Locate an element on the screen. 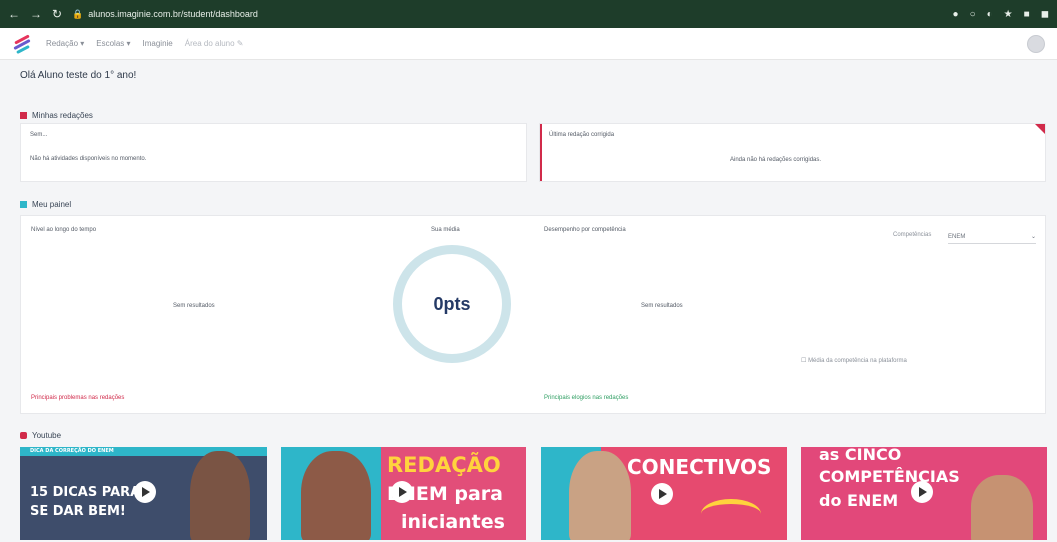  note-text: Média da competência na plataforma is located at coordinates (857, 361).